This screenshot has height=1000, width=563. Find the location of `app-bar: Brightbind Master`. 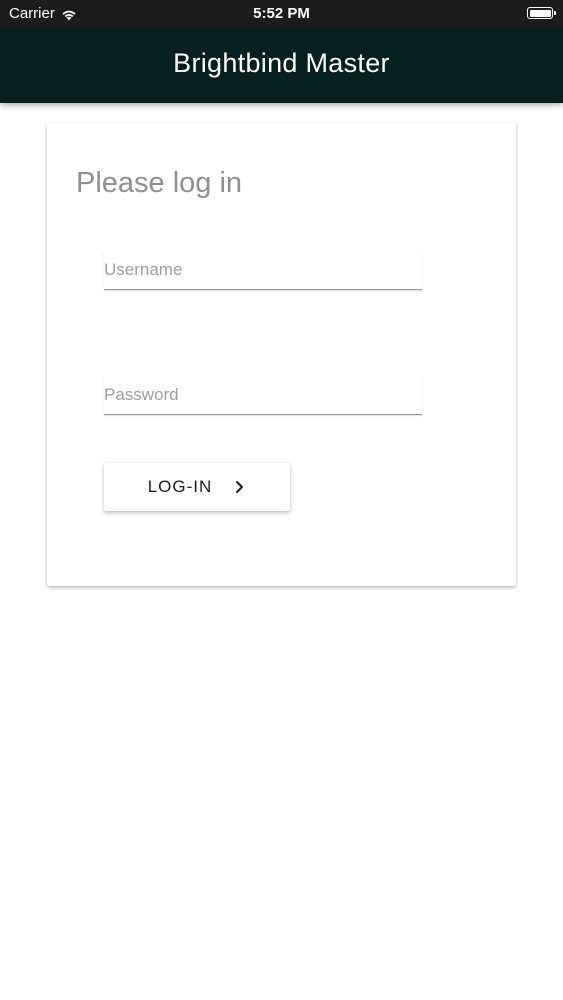

app-bar: Brightbind Master is located at coordinates (281, 65).